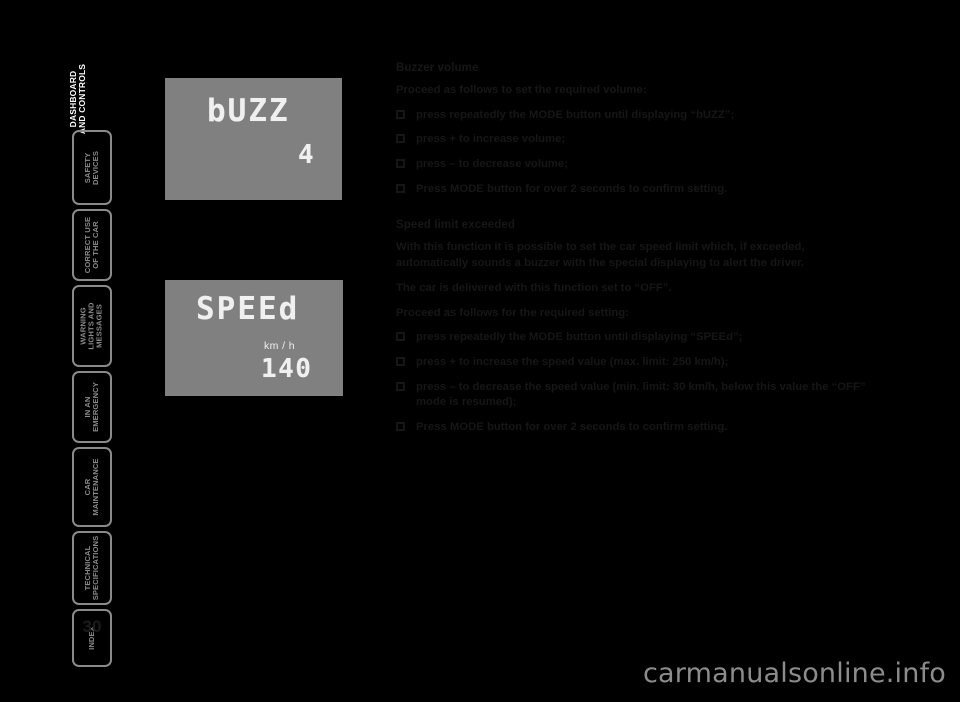 The image size is (960, 702). What do you see at coordinates (637, 165) in the screenshot?
I see `list-item: press – to decrease volume;` at bounding box center [637, 165].